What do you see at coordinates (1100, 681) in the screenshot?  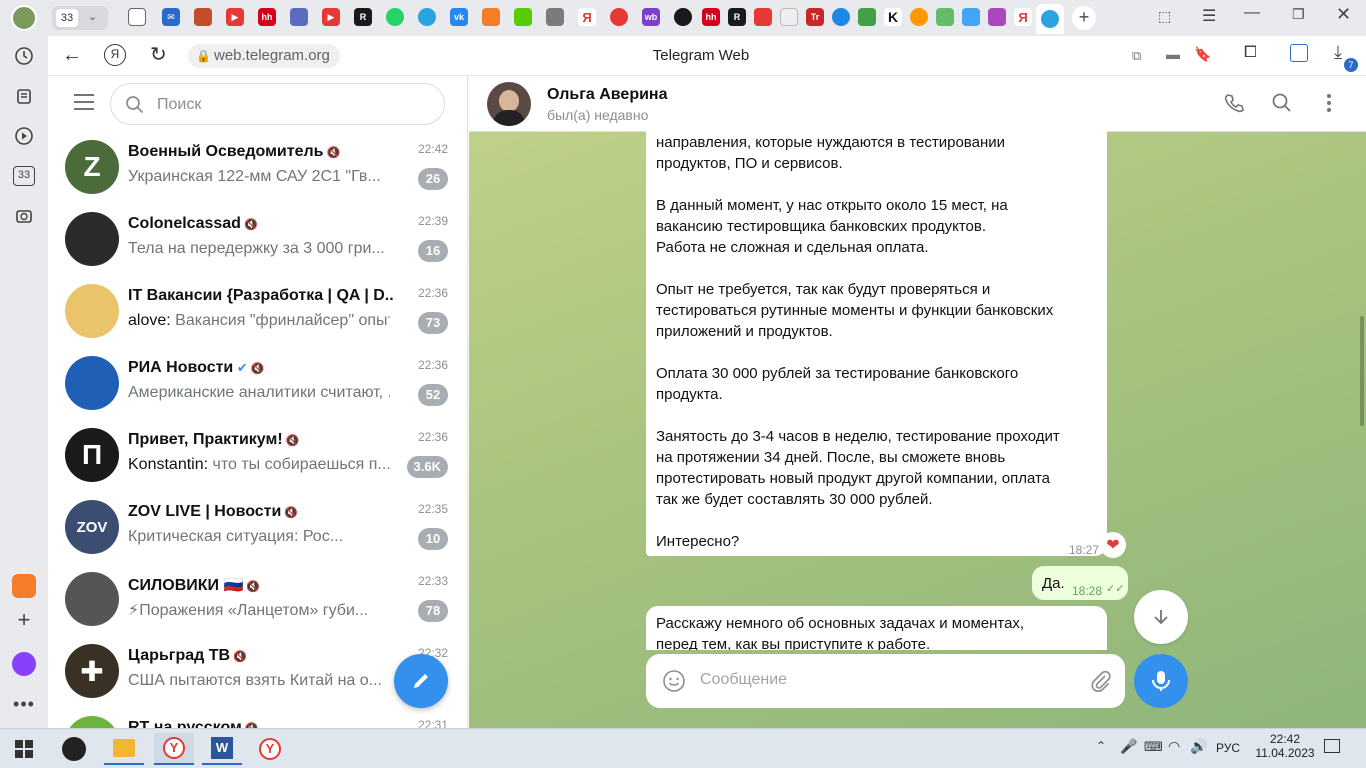 I see `attach-icon` at bounding box center [1100, 681].